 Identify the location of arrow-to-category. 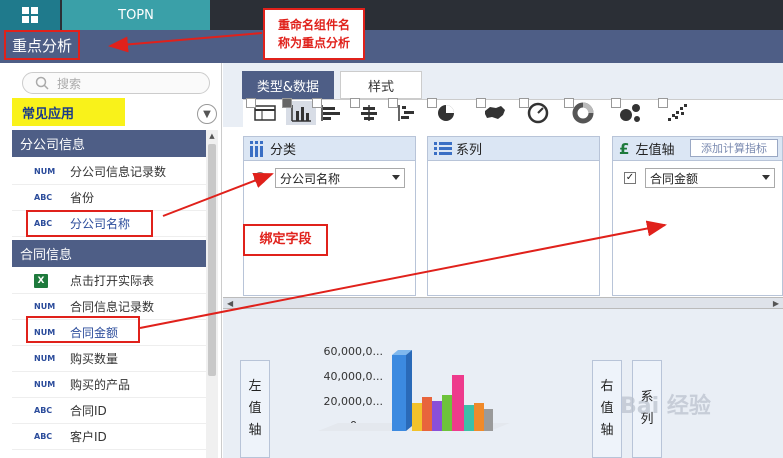
(218, 195).